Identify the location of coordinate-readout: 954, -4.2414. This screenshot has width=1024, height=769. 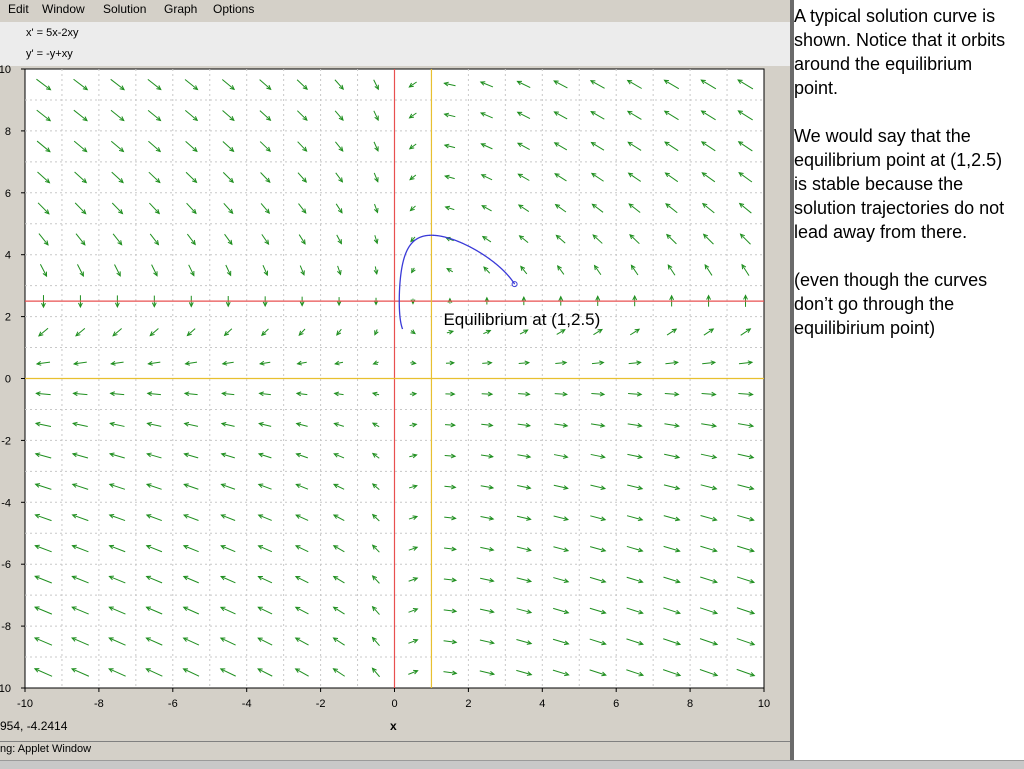
(33, 726).